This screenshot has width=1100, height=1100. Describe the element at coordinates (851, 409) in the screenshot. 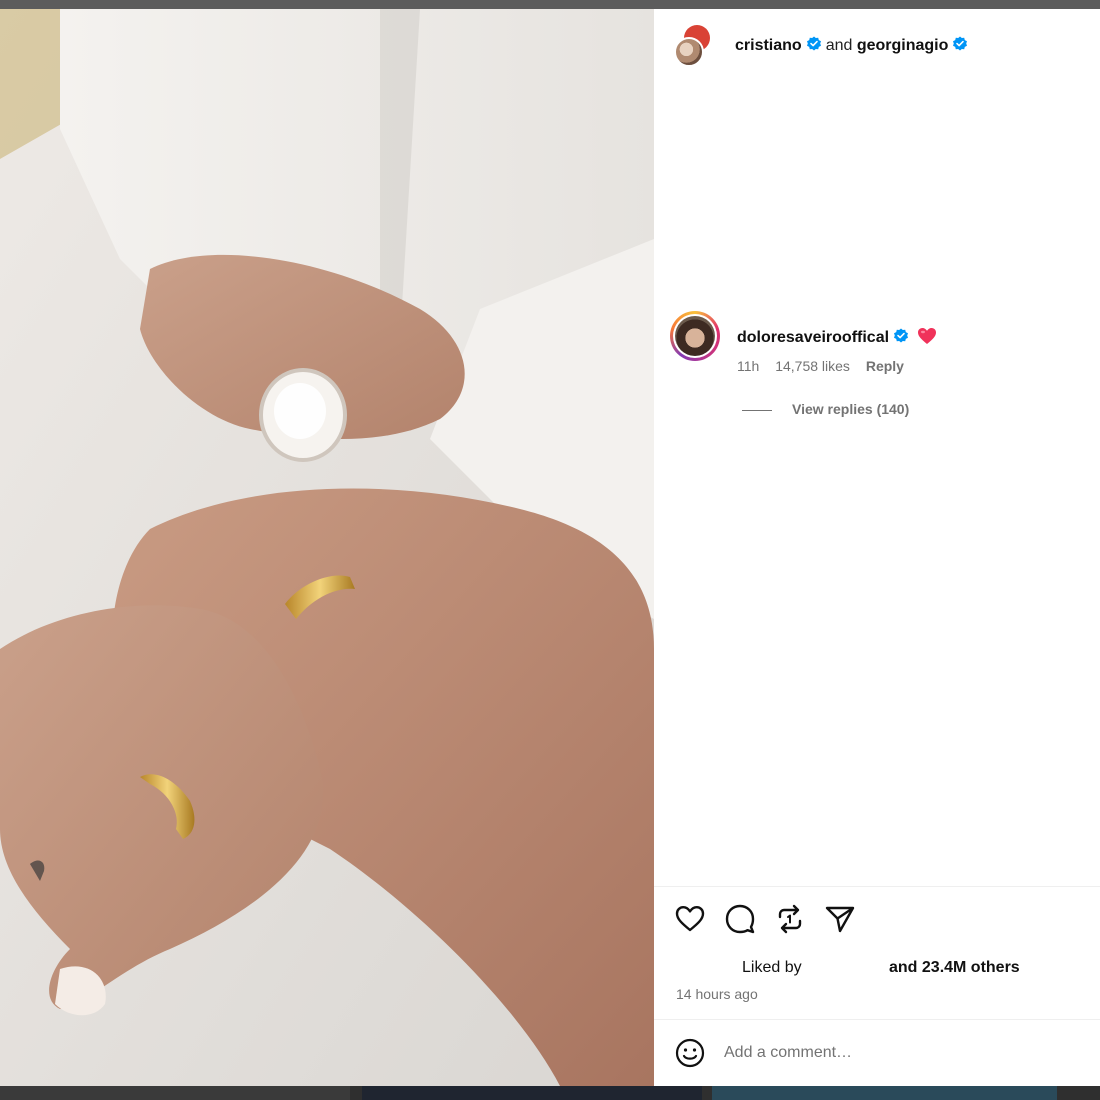

I see `view-replies-label: View replies (140)` at that location.